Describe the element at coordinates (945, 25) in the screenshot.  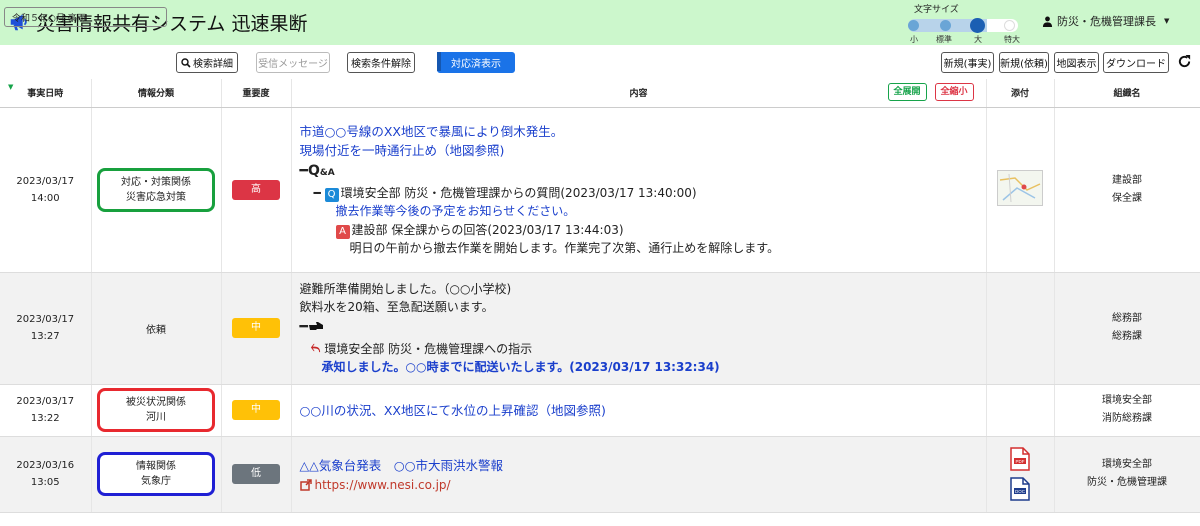
I see `font-size-option-standard` at that location.